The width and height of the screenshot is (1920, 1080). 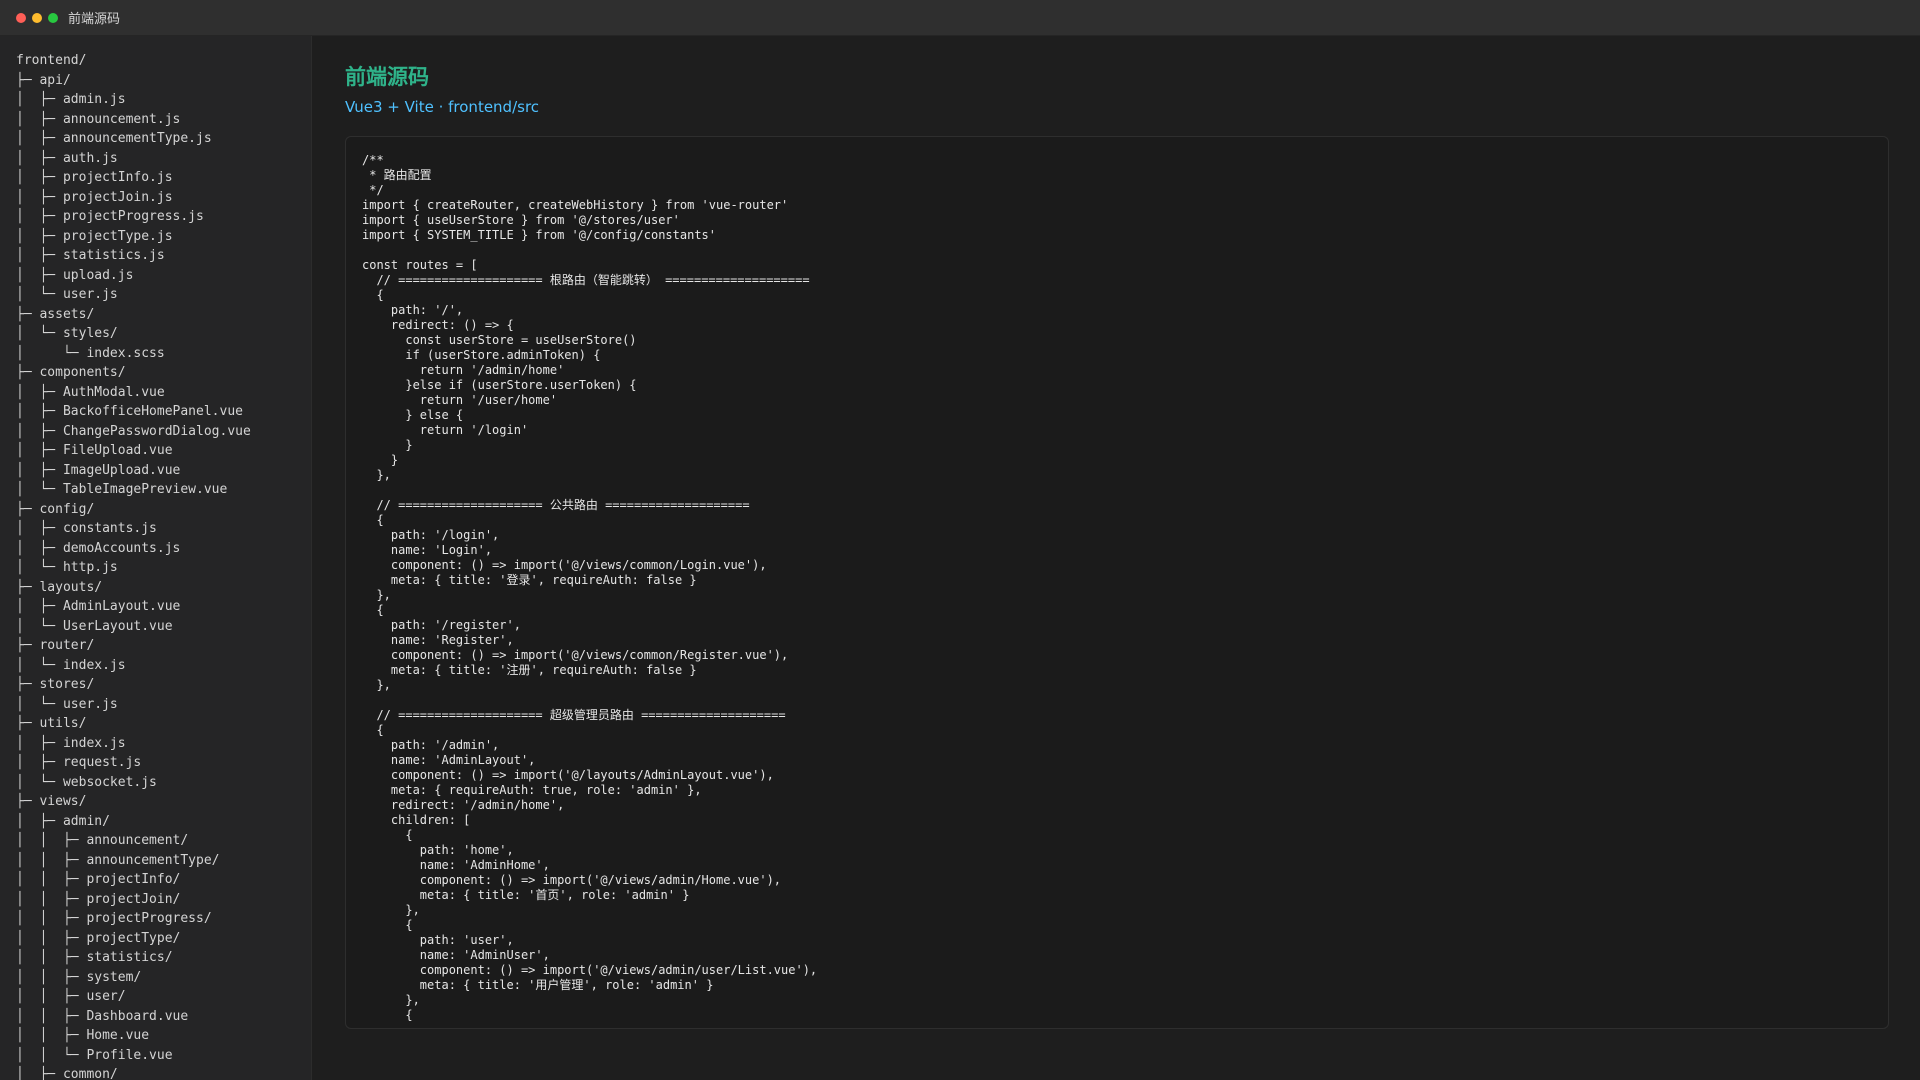 What do you see at coordinates (163, 393) in the screenshot?
I see `file-tree-item: │ ├─ AuthModal.vue` at bounding box center [163, 393].